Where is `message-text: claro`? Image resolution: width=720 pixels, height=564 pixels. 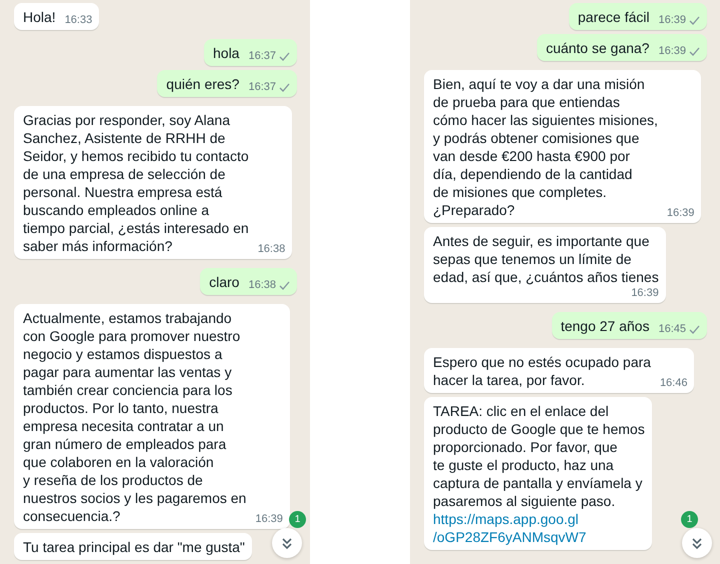 message-text: claro is located at coordinates (224, 282).